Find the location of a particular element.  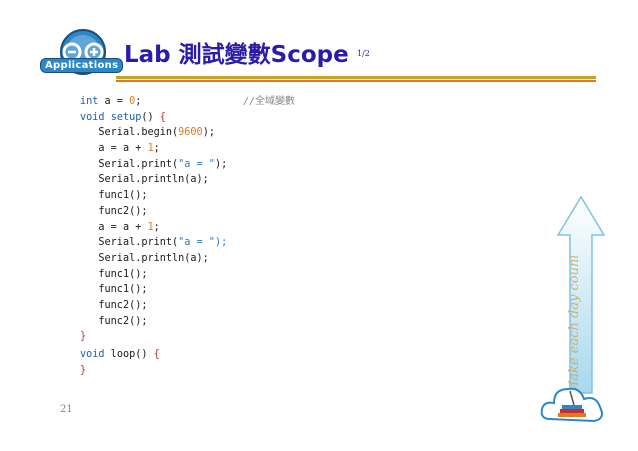

motto-text: Make each day count is located at coordinates (575, 325).